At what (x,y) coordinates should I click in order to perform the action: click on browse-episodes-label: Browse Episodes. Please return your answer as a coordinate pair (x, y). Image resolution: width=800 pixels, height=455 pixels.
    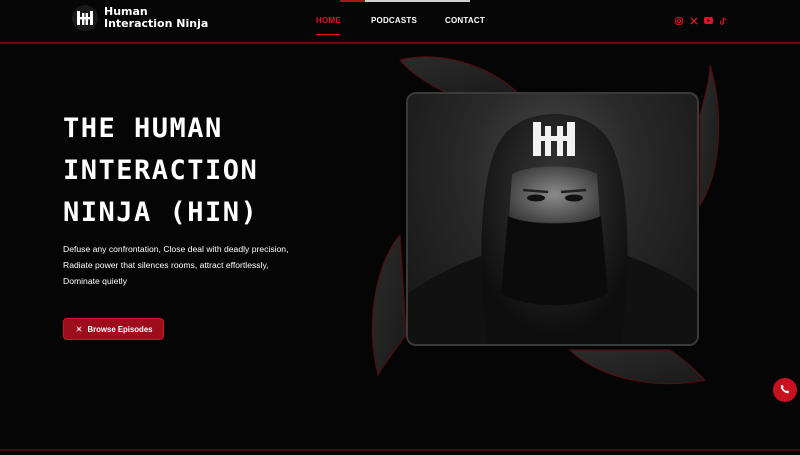
    Looking at the image, I should click on (120, 329).